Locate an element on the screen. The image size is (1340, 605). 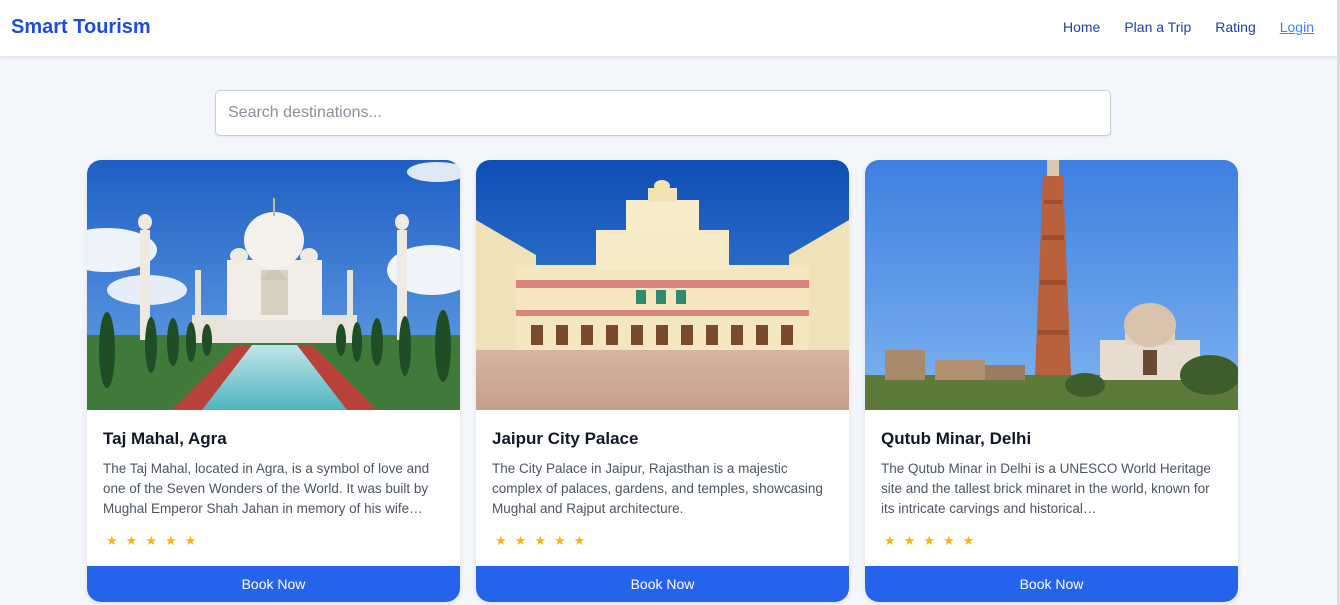
nav-link-plan-trip: Plan a Trip is located at coordinates (1157, 27).